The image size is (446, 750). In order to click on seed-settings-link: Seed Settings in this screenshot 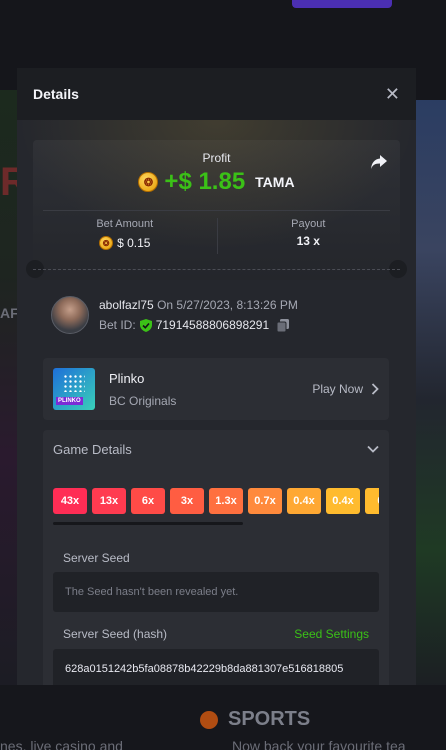, I will do `click(331, 634)`.